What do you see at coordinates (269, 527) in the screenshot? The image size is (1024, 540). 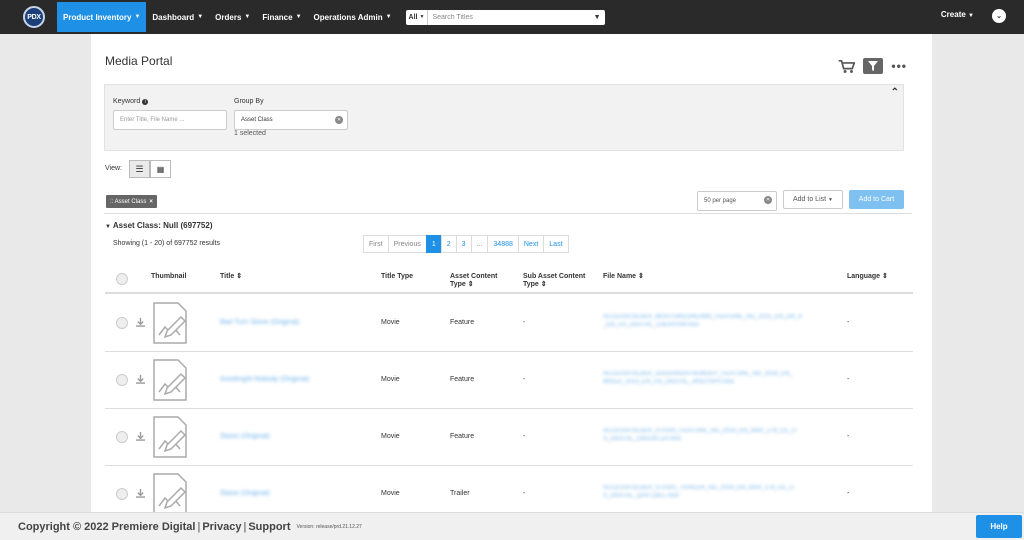 I see `support-link: Support` at bounding box center [269, 527].